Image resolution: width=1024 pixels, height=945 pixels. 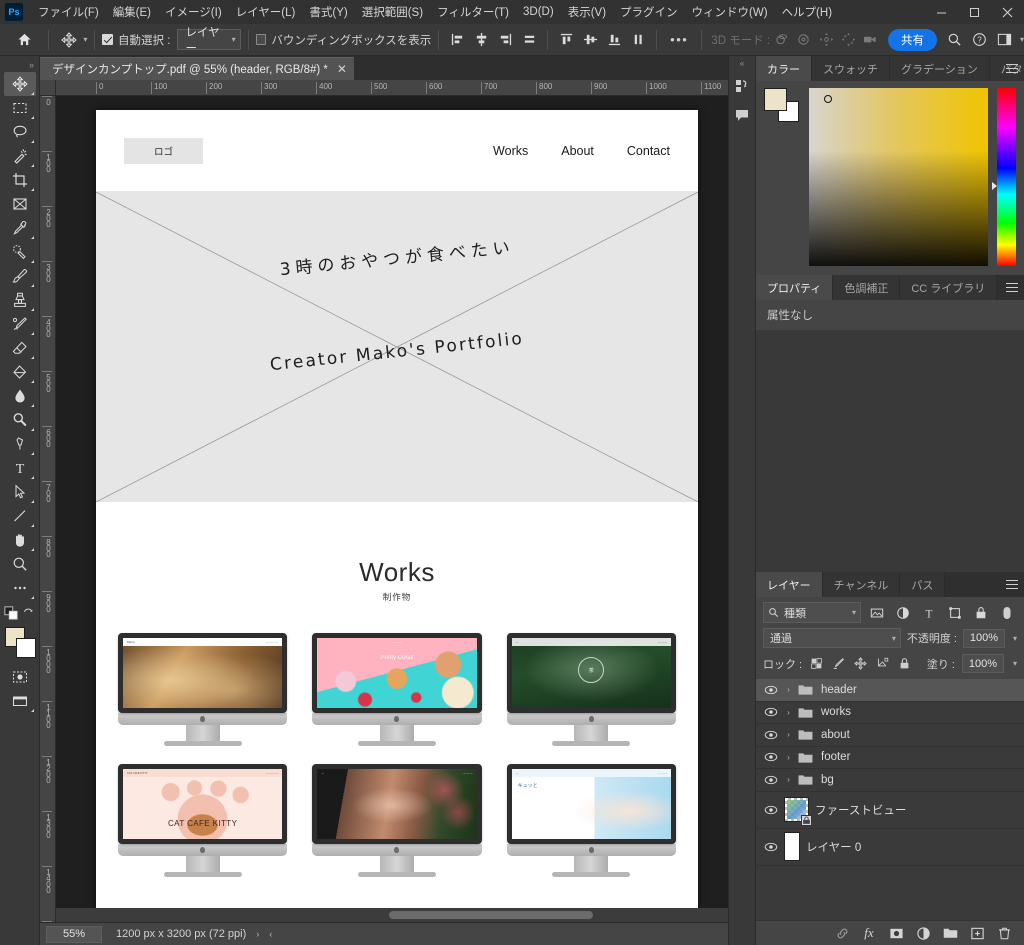 What do you see at coordinates (730, 12) in the screenshot?
I see `menu-window: ウィンドウ(W)` at bounding box center [730, 12].